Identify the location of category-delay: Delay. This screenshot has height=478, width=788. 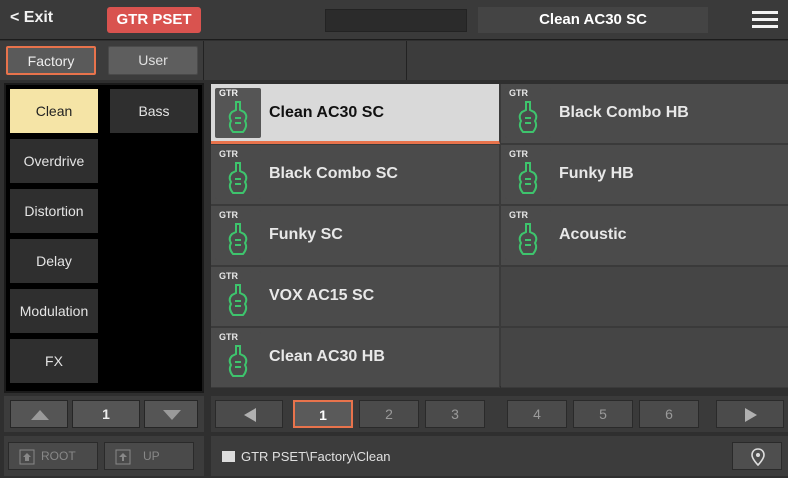
(54, 261).